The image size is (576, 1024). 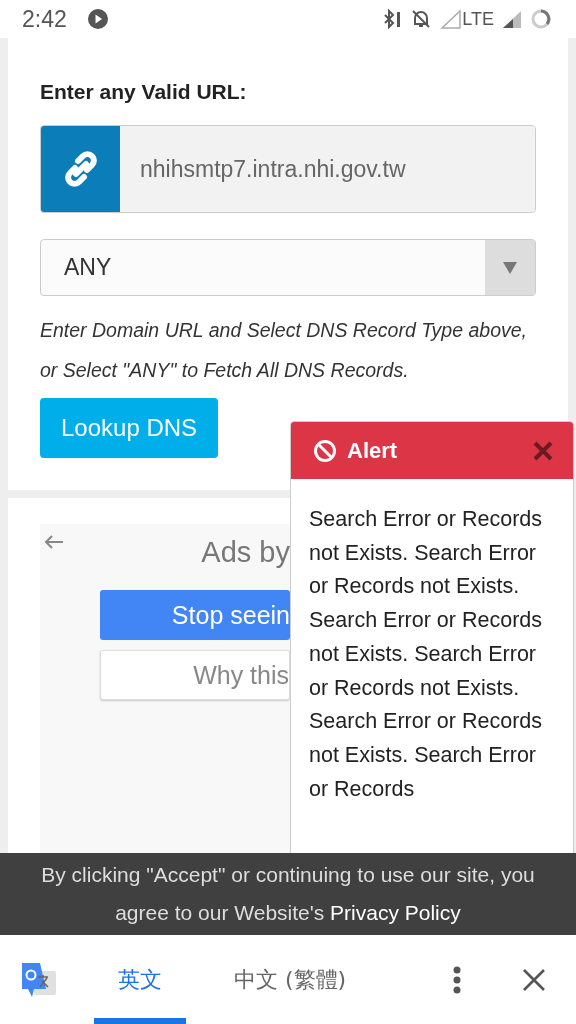 I want to click on field-label: Enter any Valid URL:, so click(x=144, y=92).